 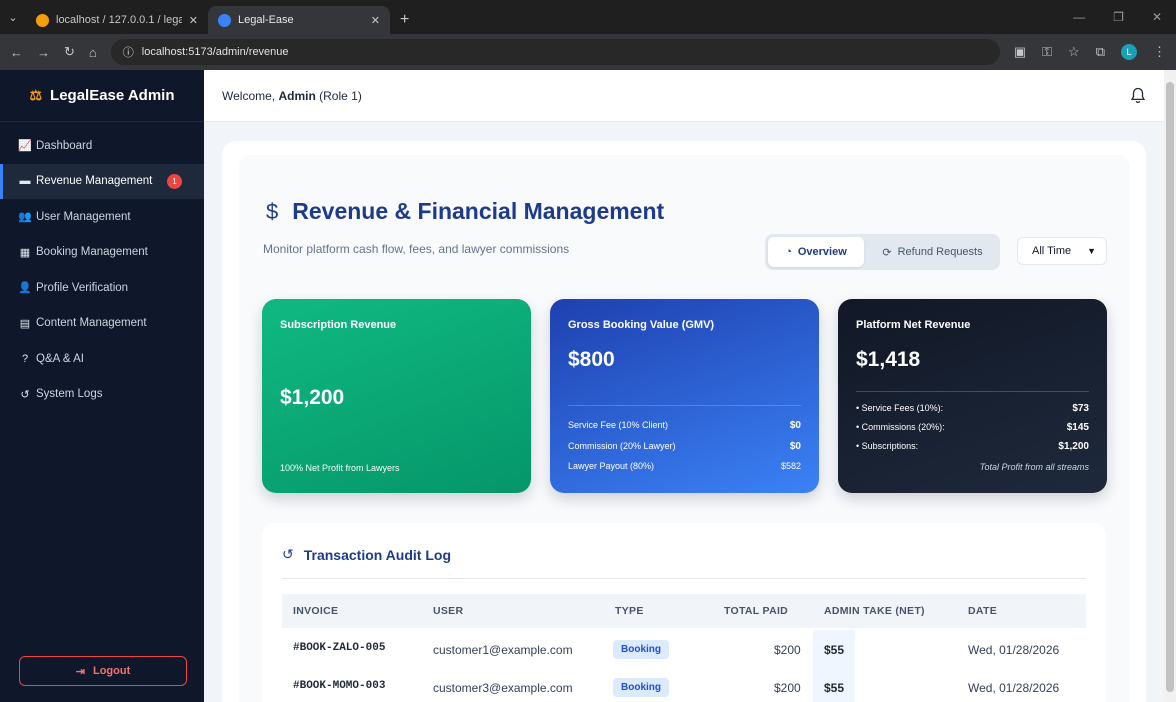 I want to click on file-icon: ▤, so click(x=25, y=323).